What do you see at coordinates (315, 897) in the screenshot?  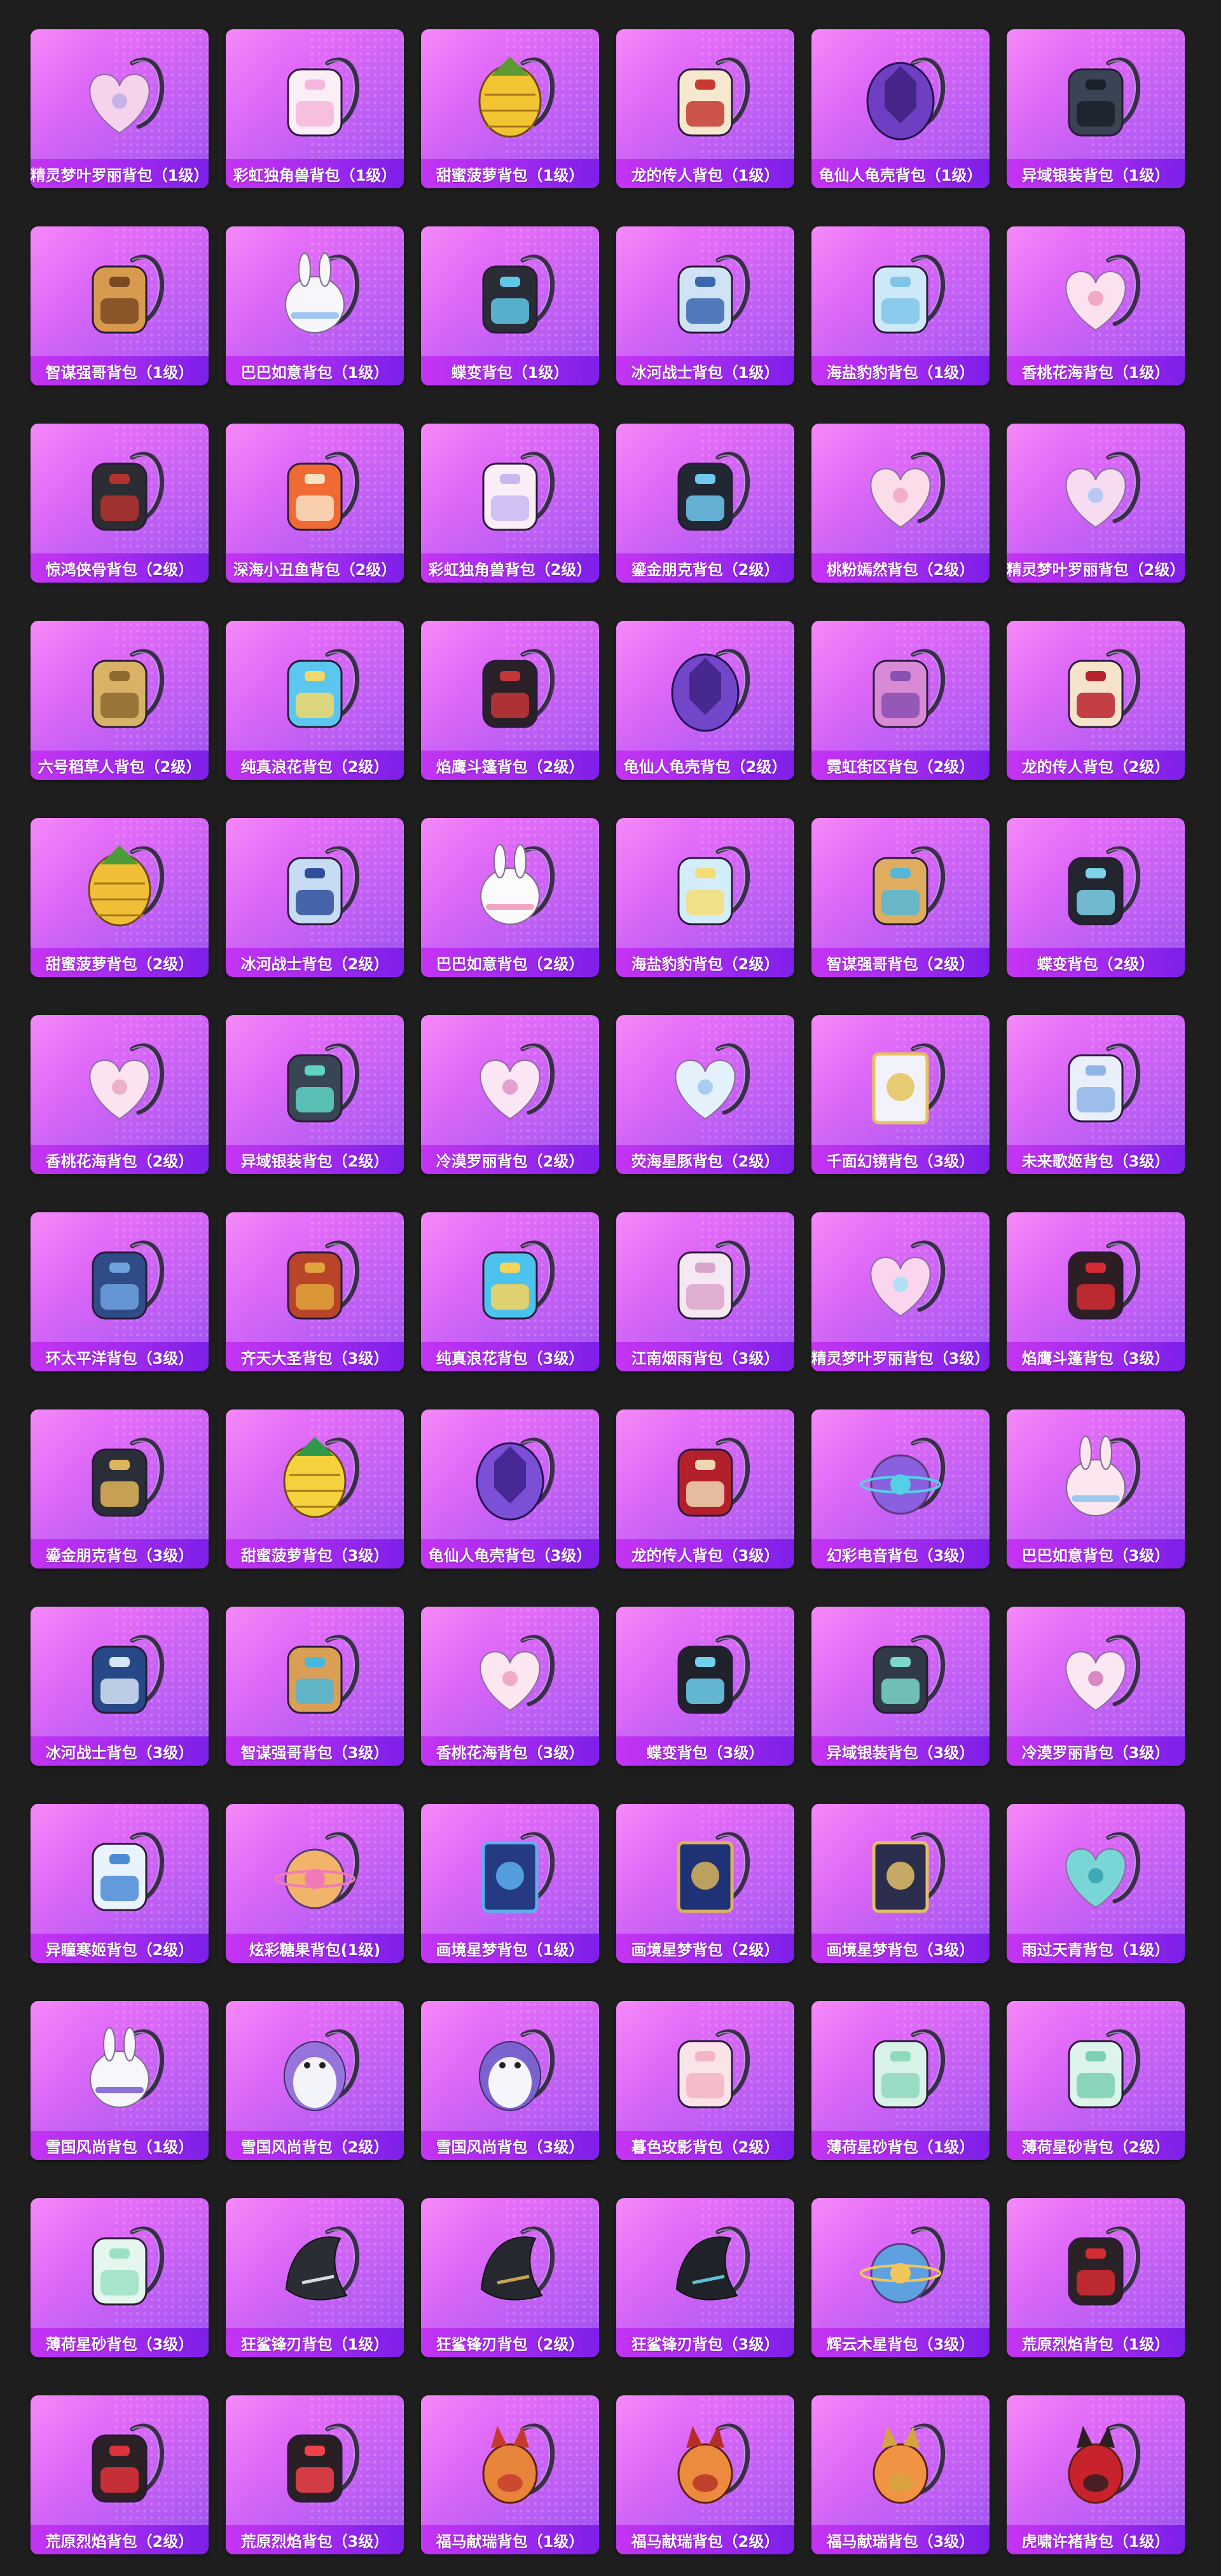 I see `backpack-card: 冰河战士背包（2级）` at bounding box center [315, 897].